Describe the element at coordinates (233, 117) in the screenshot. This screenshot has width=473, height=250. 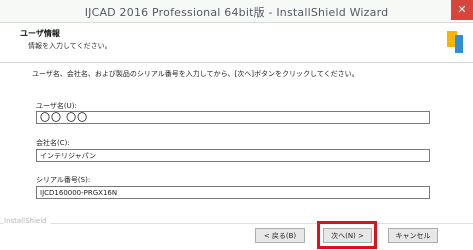
I see `user-name-input: 〇〇 〇〇` at that location.